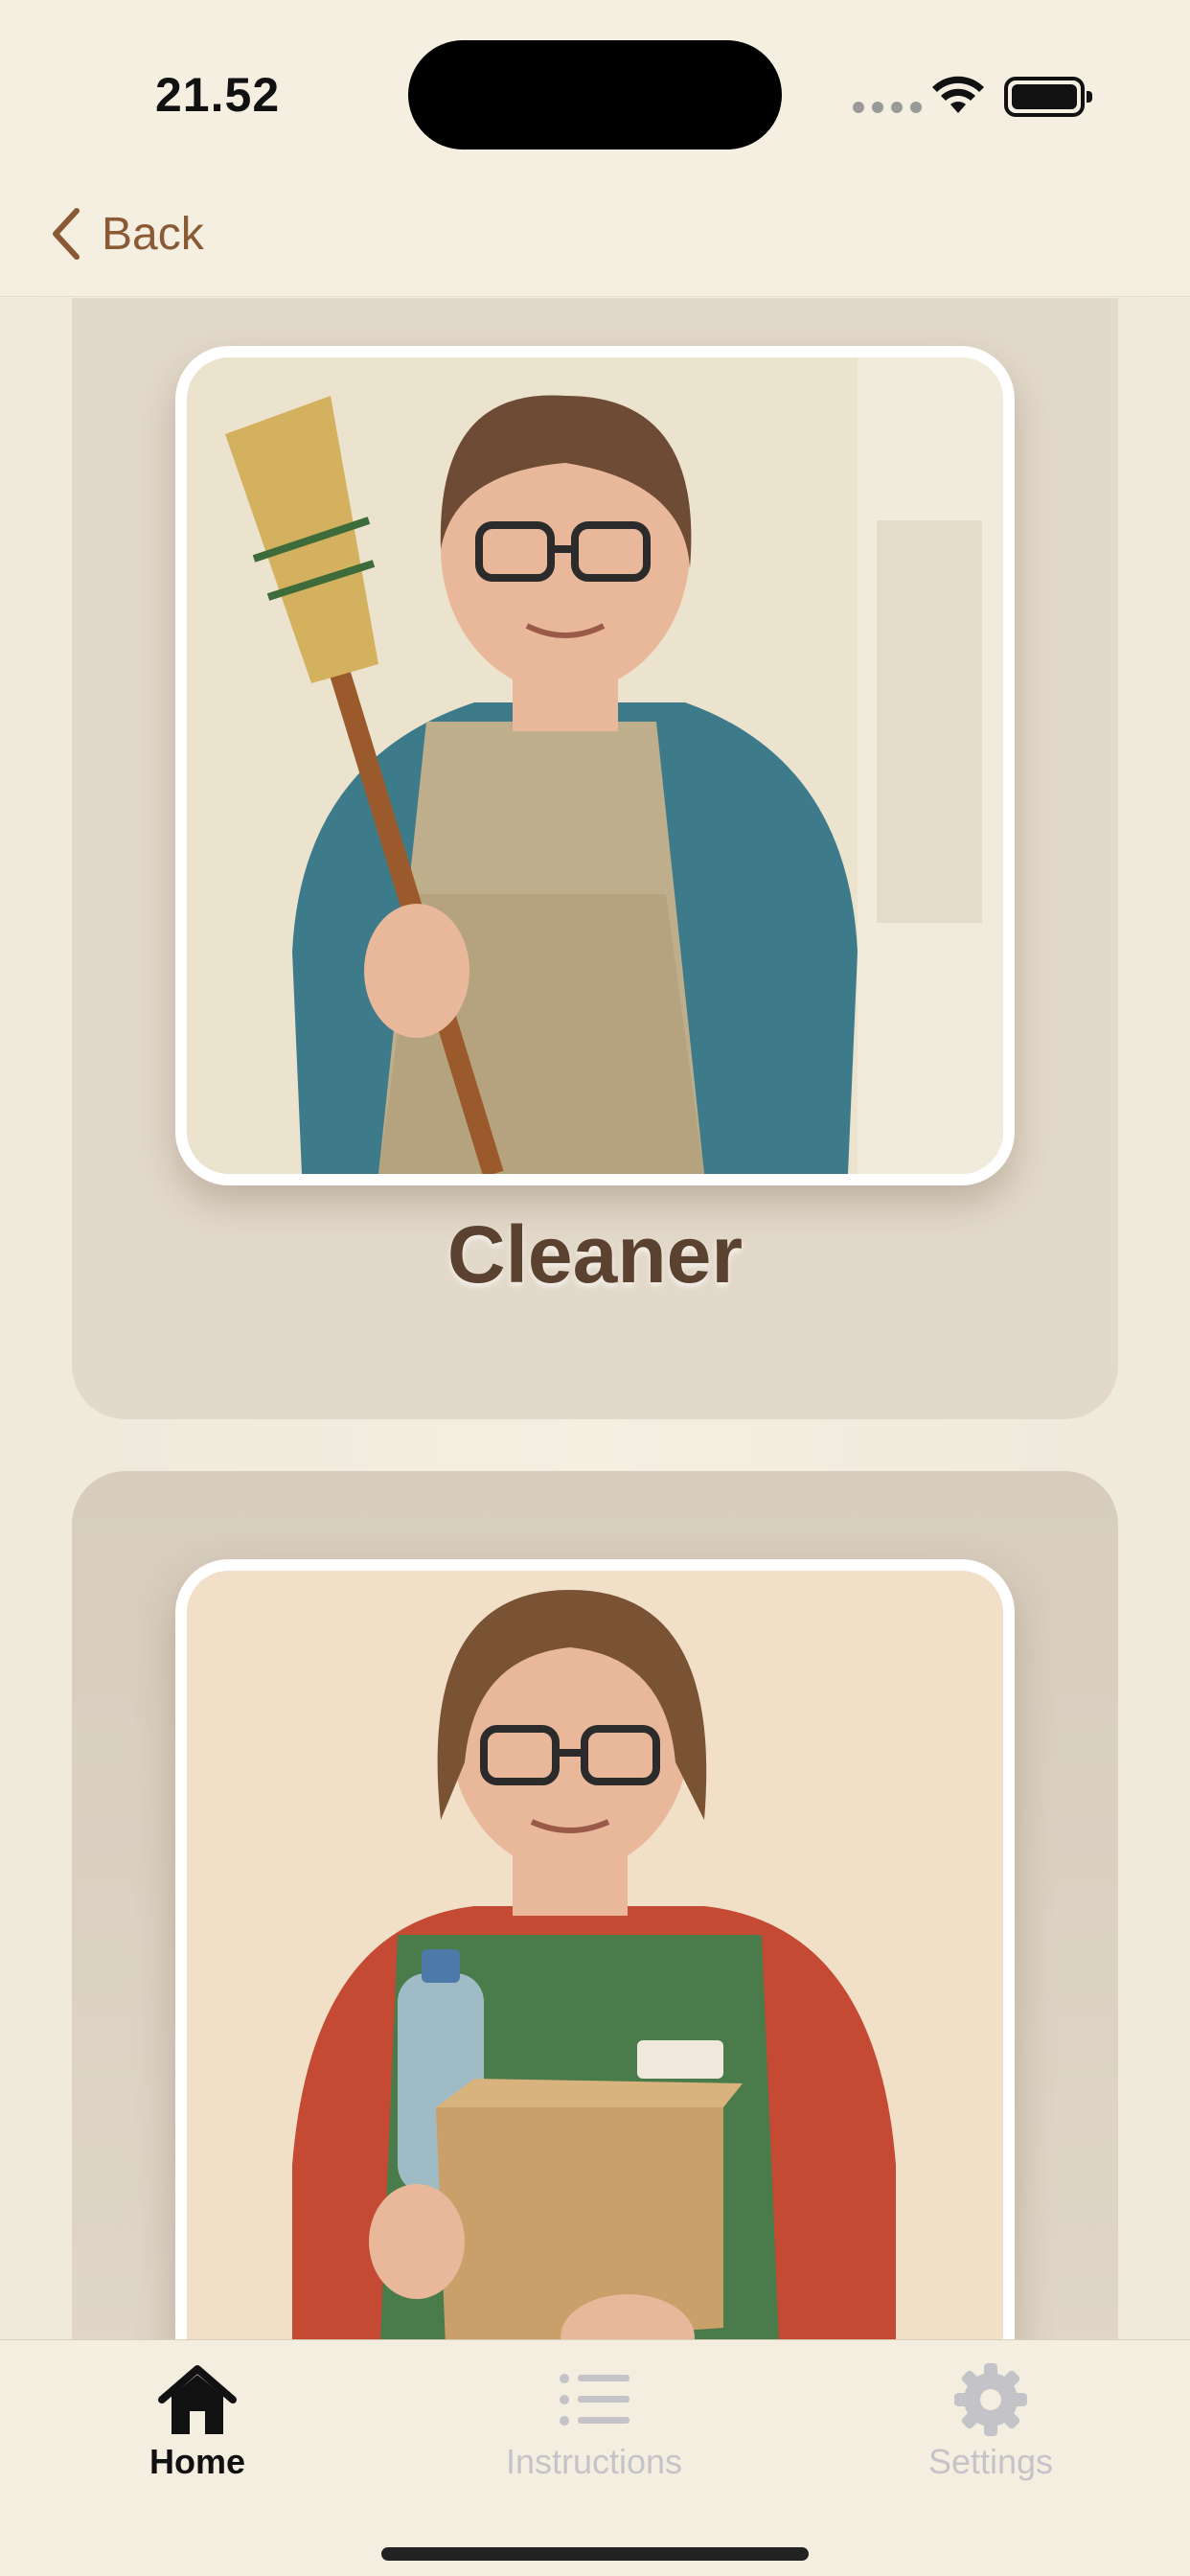 This screenshot has width=1190, height=2576. I want to click on battery-icon, so click(1048, 97).